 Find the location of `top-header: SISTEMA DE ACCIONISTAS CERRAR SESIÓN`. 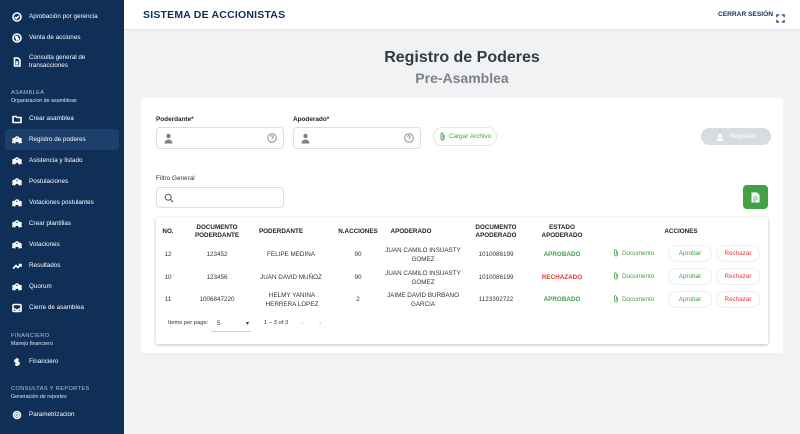

top-header: SISTEMA DE ACCIONISTAS CERRAR SESIÓN is located at coordinates (462, 15).